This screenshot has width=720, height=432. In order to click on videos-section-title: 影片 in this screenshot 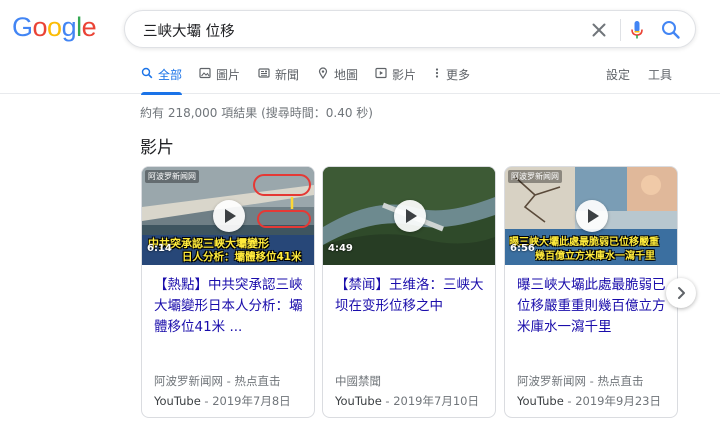, I will do `click(157, 148)`.